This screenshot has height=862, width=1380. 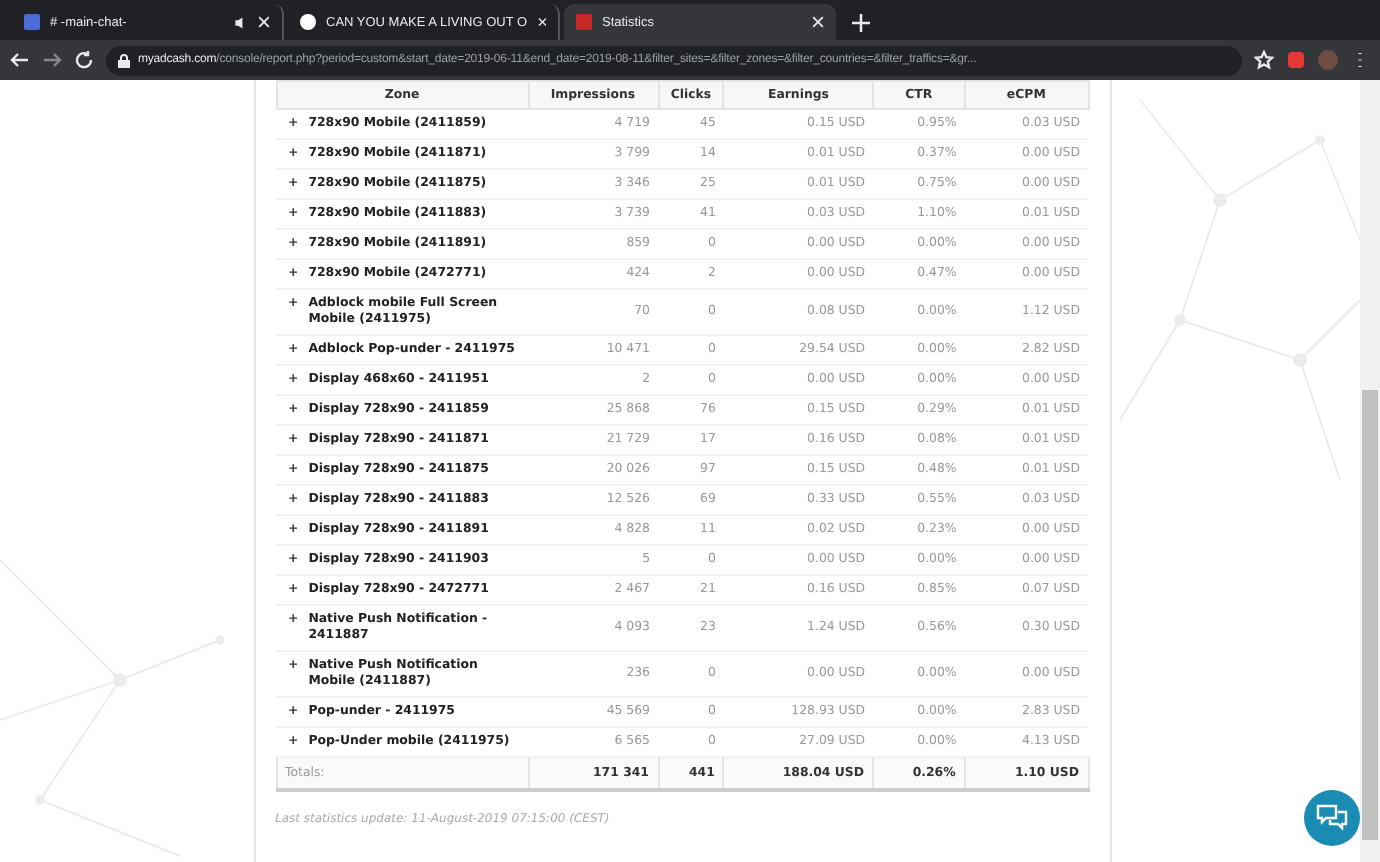 I want to click on reload-icon, so click(x=84, y=60).